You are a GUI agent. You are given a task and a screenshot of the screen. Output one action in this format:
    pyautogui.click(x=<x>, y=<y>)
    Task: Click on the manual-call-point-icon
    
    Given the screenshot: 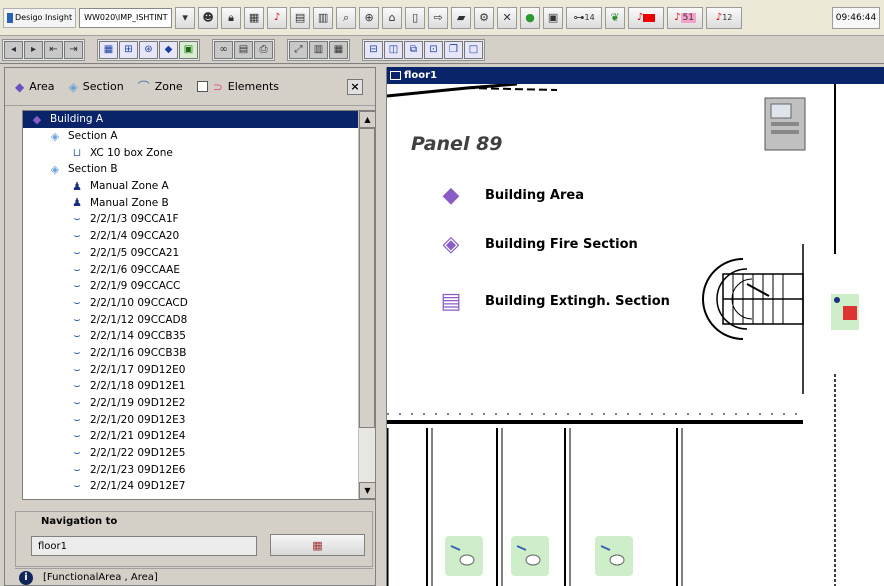 What is the action you would take?
    pyautogui.click(x=845, y=312)
    